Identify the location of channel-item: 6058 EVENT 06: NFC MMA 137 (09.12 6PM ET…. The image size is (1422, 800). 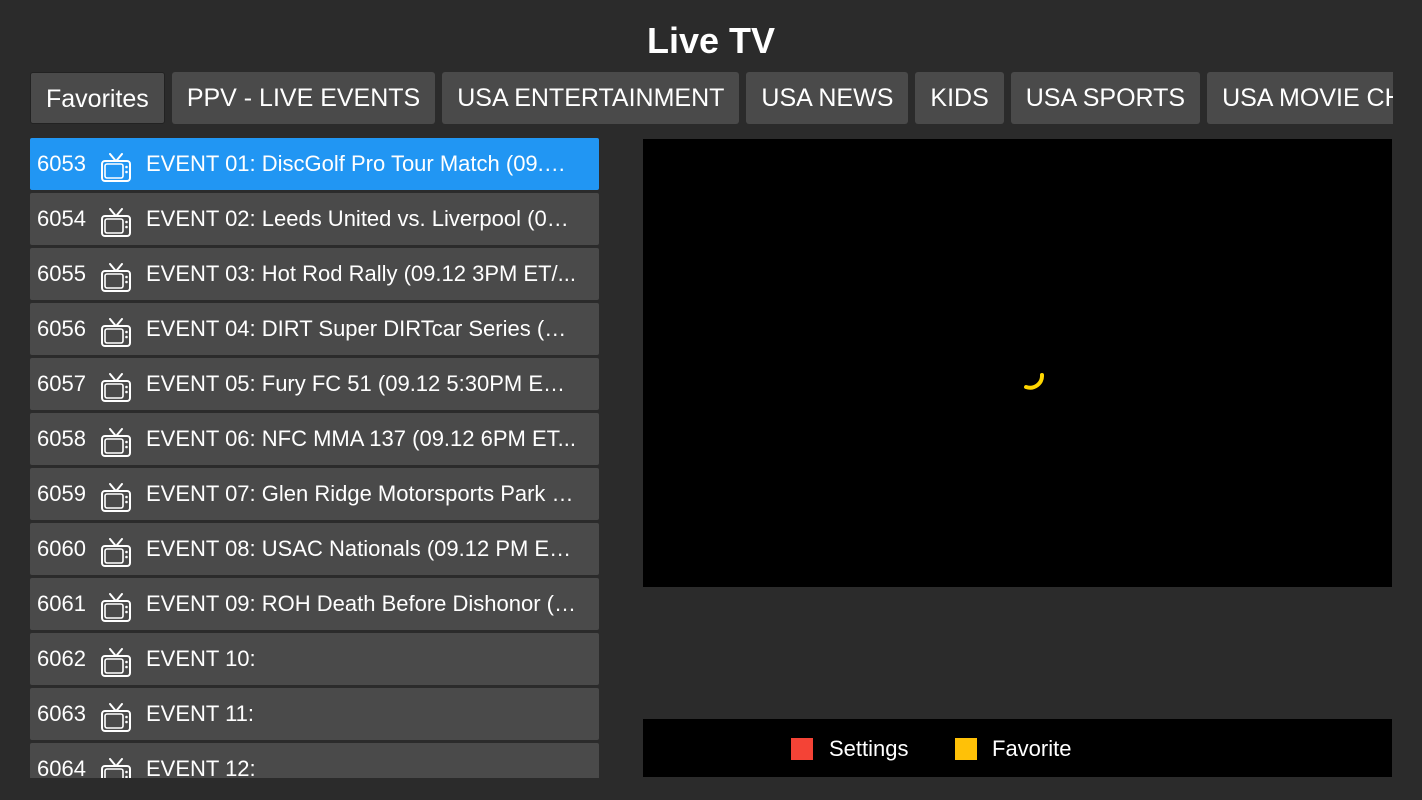
(314, 439).